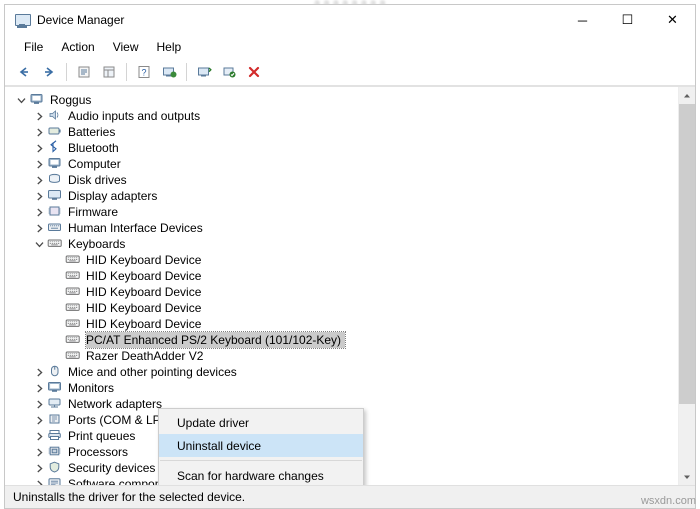  What do you see at coordinates (341, 148) in the screenshot?
I see `tree-node: Bluetooth` at bounding box center [341, 148].